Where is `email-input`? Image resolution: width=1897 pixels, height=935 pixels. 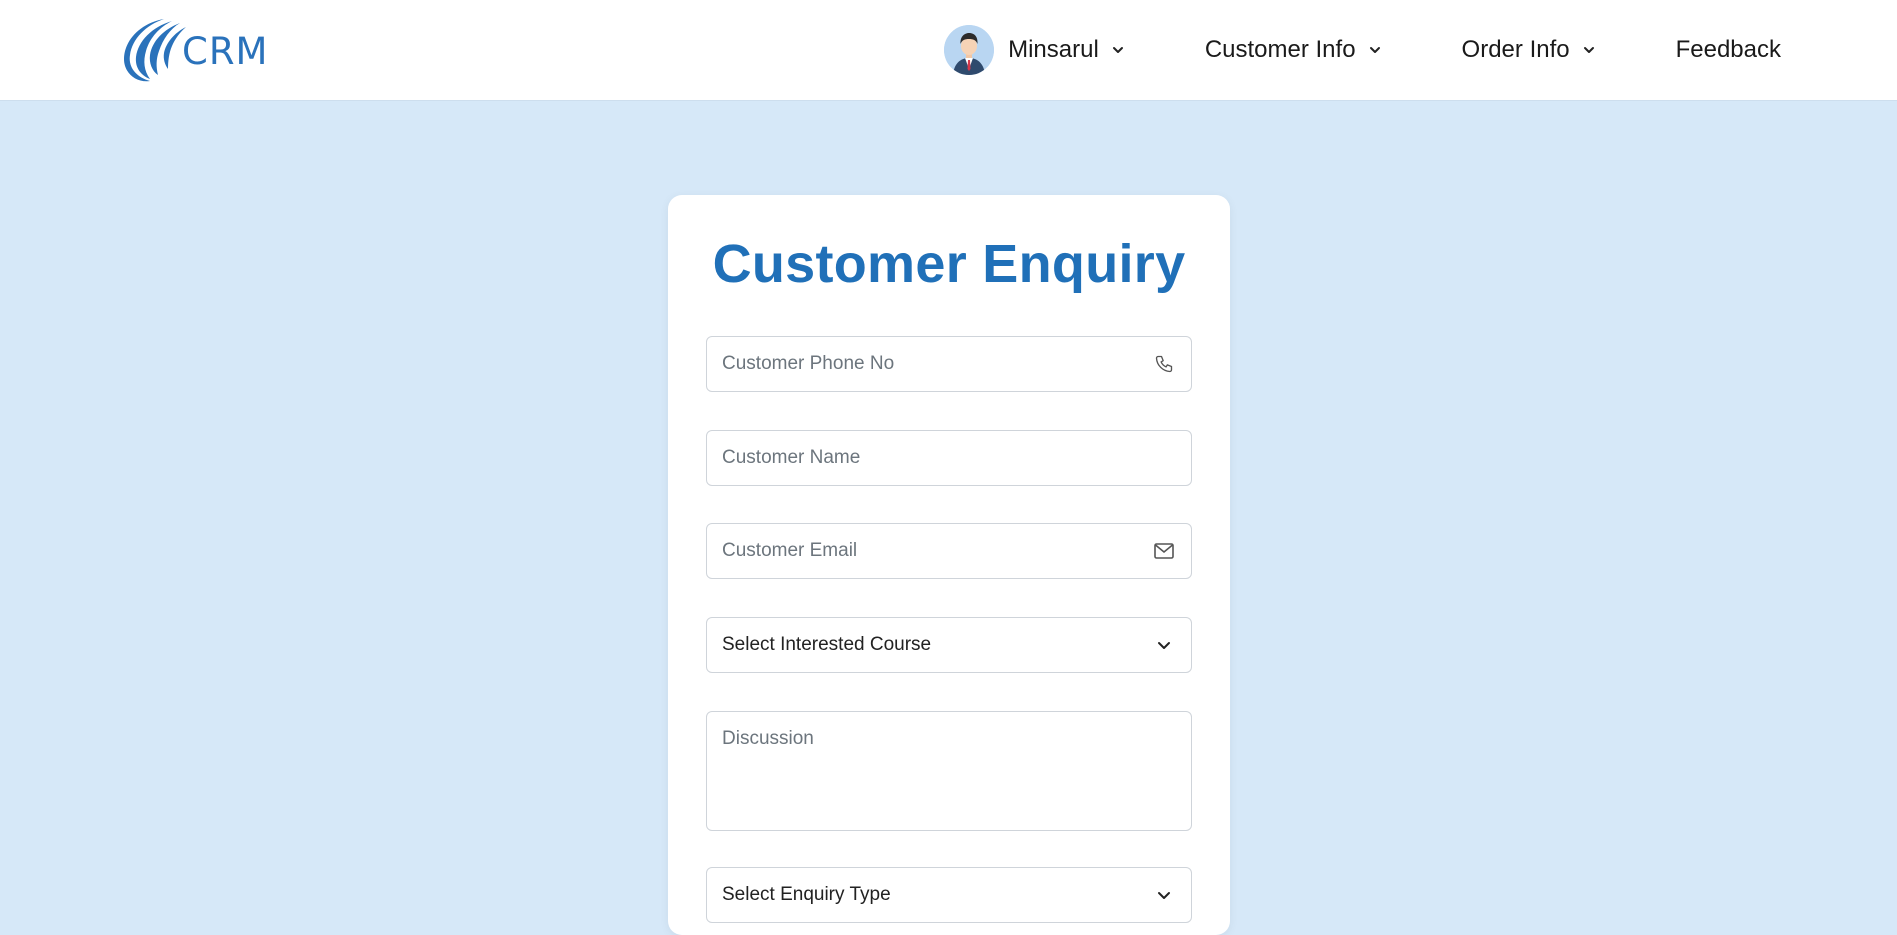 email-input is located at coordinates (937, 551).